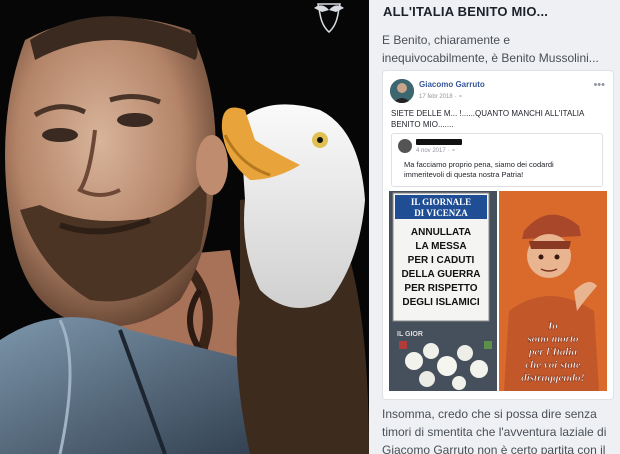  I want to click on masthead-line2: DI VICENZA, so click(441, 213).